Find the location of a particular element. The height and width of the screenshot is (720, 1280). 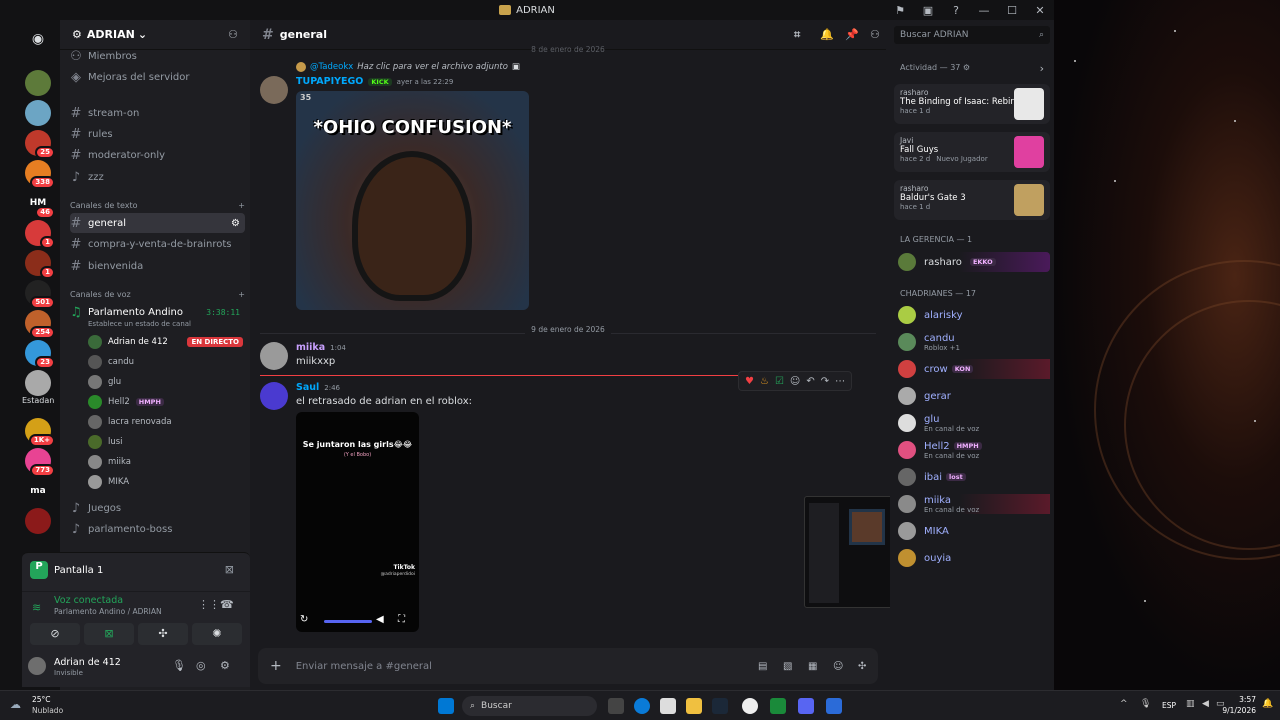

member-item: ibai lost is located at coordinates (974, 477).